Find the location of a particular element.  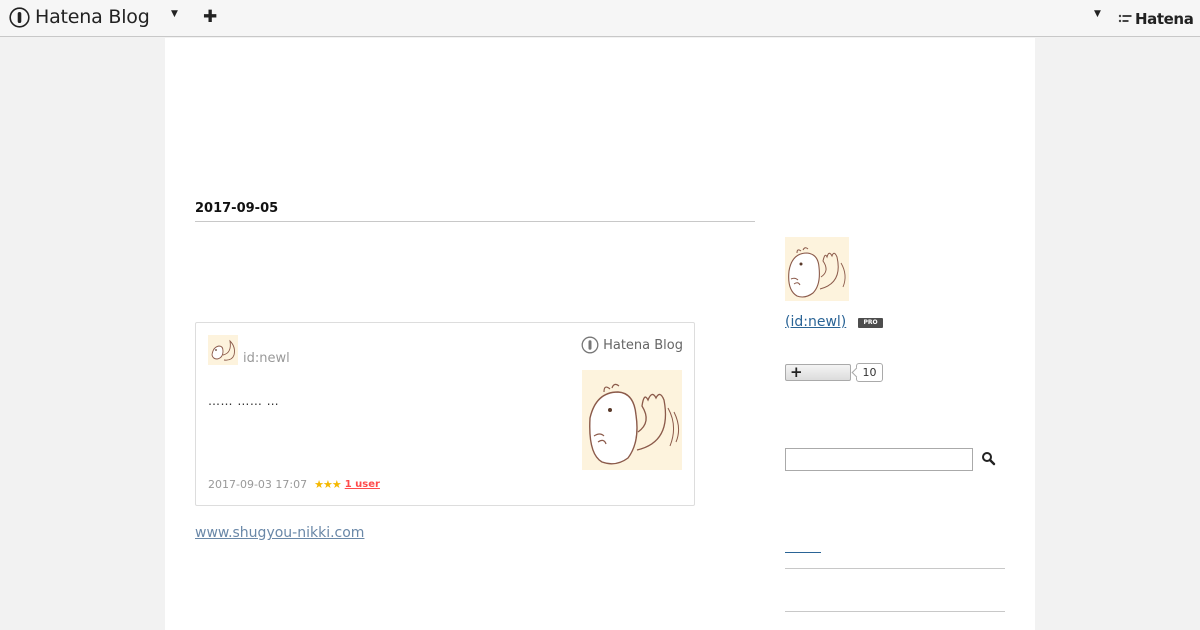

create-entry-plus-icon: ✚ is located at coordinates (210, 17).